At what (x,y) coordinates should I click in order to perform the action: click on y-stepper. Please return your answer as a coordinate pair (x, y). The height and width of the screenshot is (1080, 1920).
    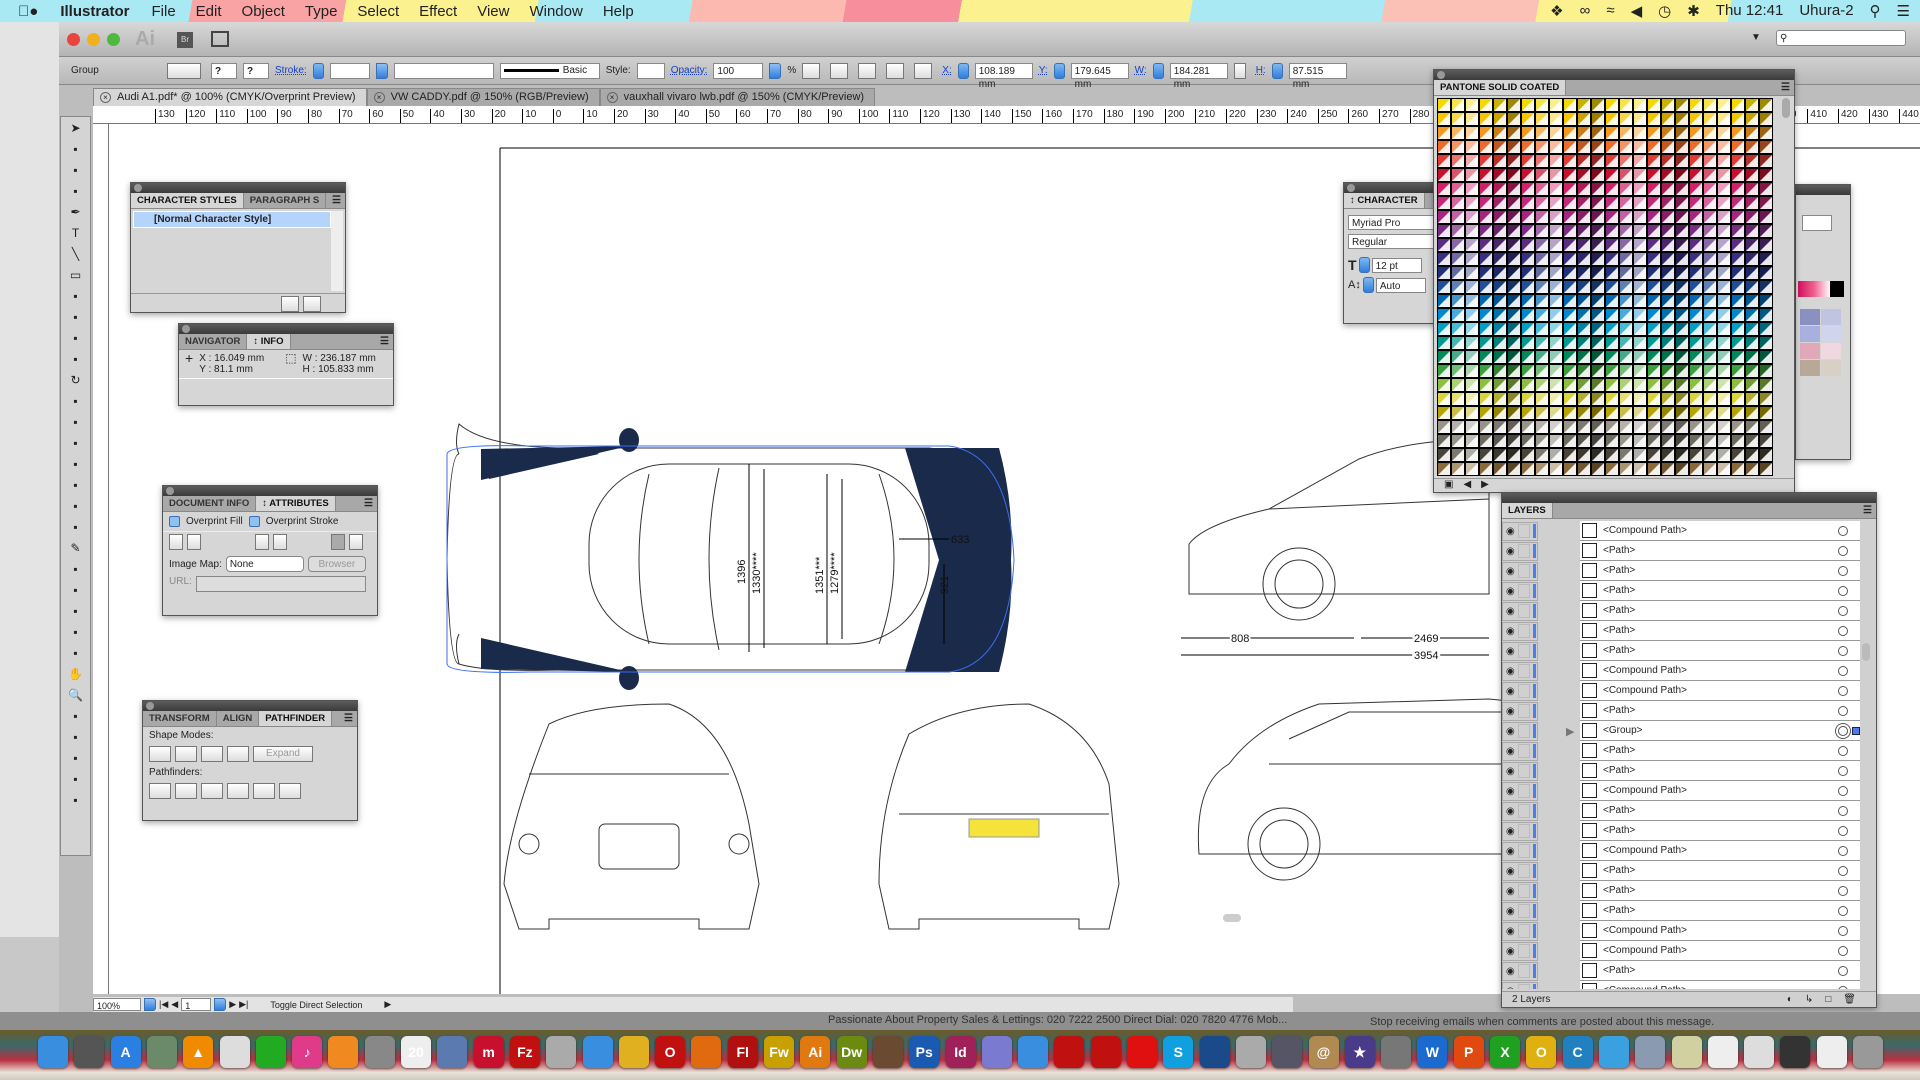
    Looking at the image, I should click on (1059, 70).